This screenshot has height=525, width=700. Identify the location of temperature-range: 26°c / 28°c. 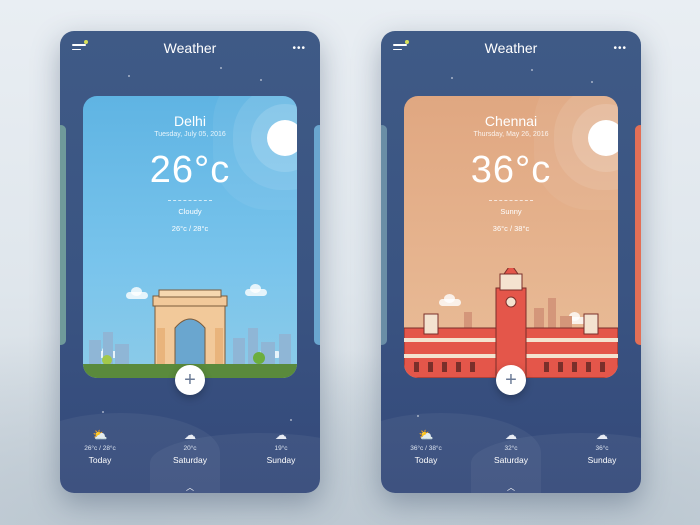
(190, 228).